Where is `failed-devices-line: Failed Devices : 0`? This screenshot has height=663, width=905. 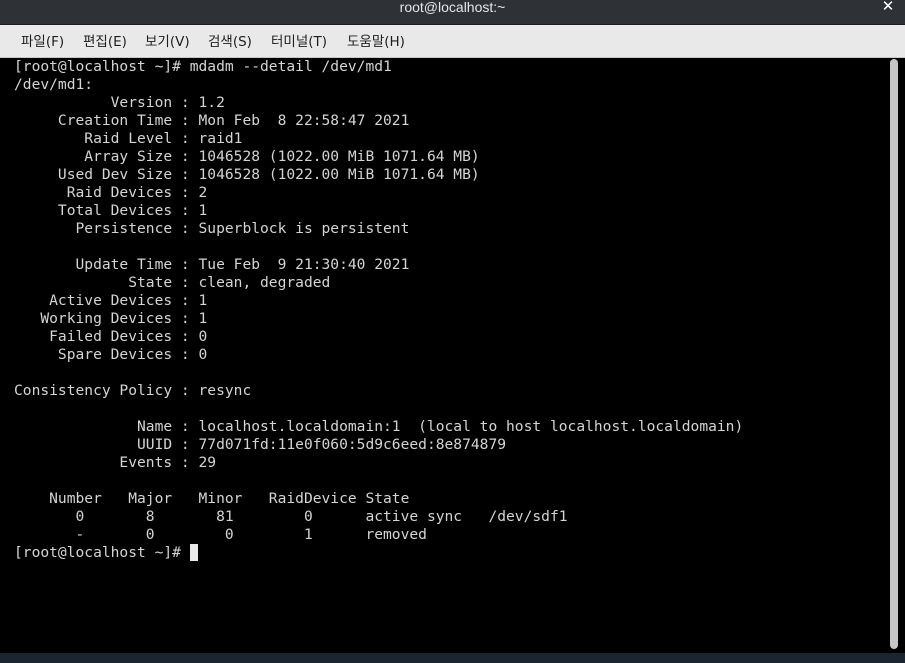
failed-devices-line: Failed Devices : 0 is located at coordinates (111, 336).